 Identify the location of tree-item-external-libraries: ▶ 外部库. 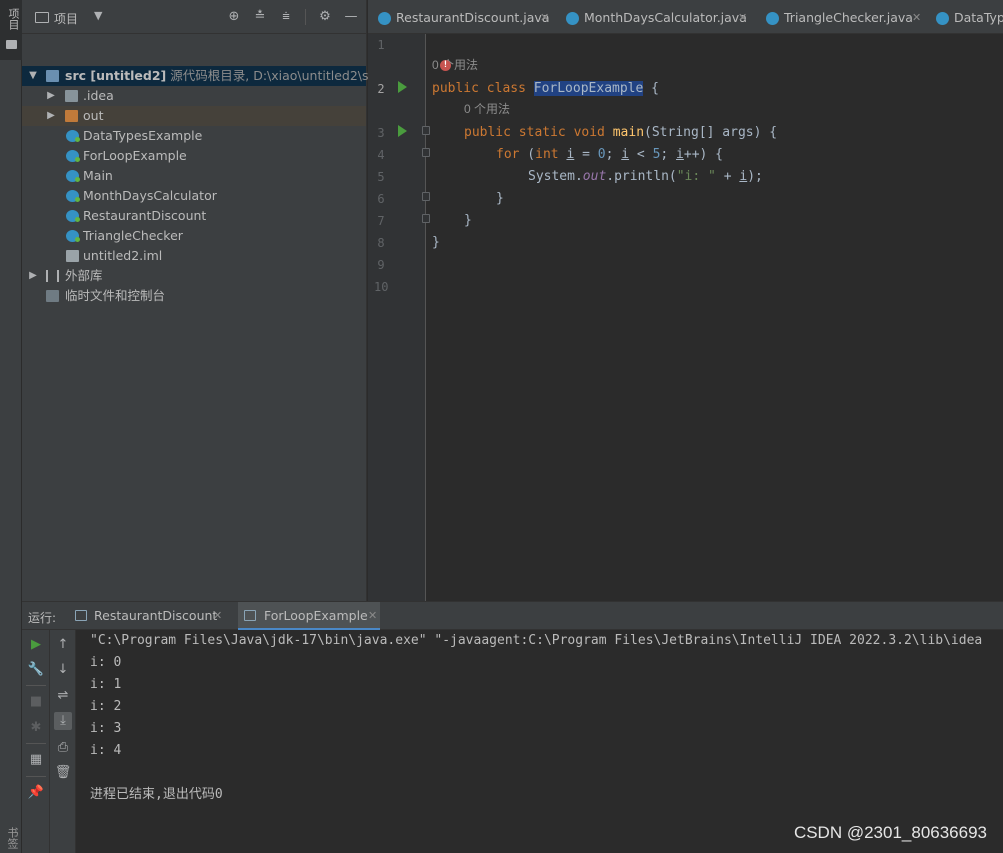
(194, 276).